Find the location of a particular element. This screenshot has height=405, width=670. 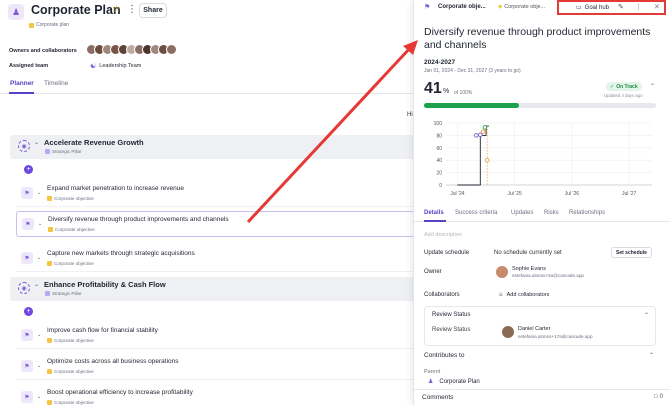

pillar-tag-label: Strategic Pillar is located at coordinates (67, 151).